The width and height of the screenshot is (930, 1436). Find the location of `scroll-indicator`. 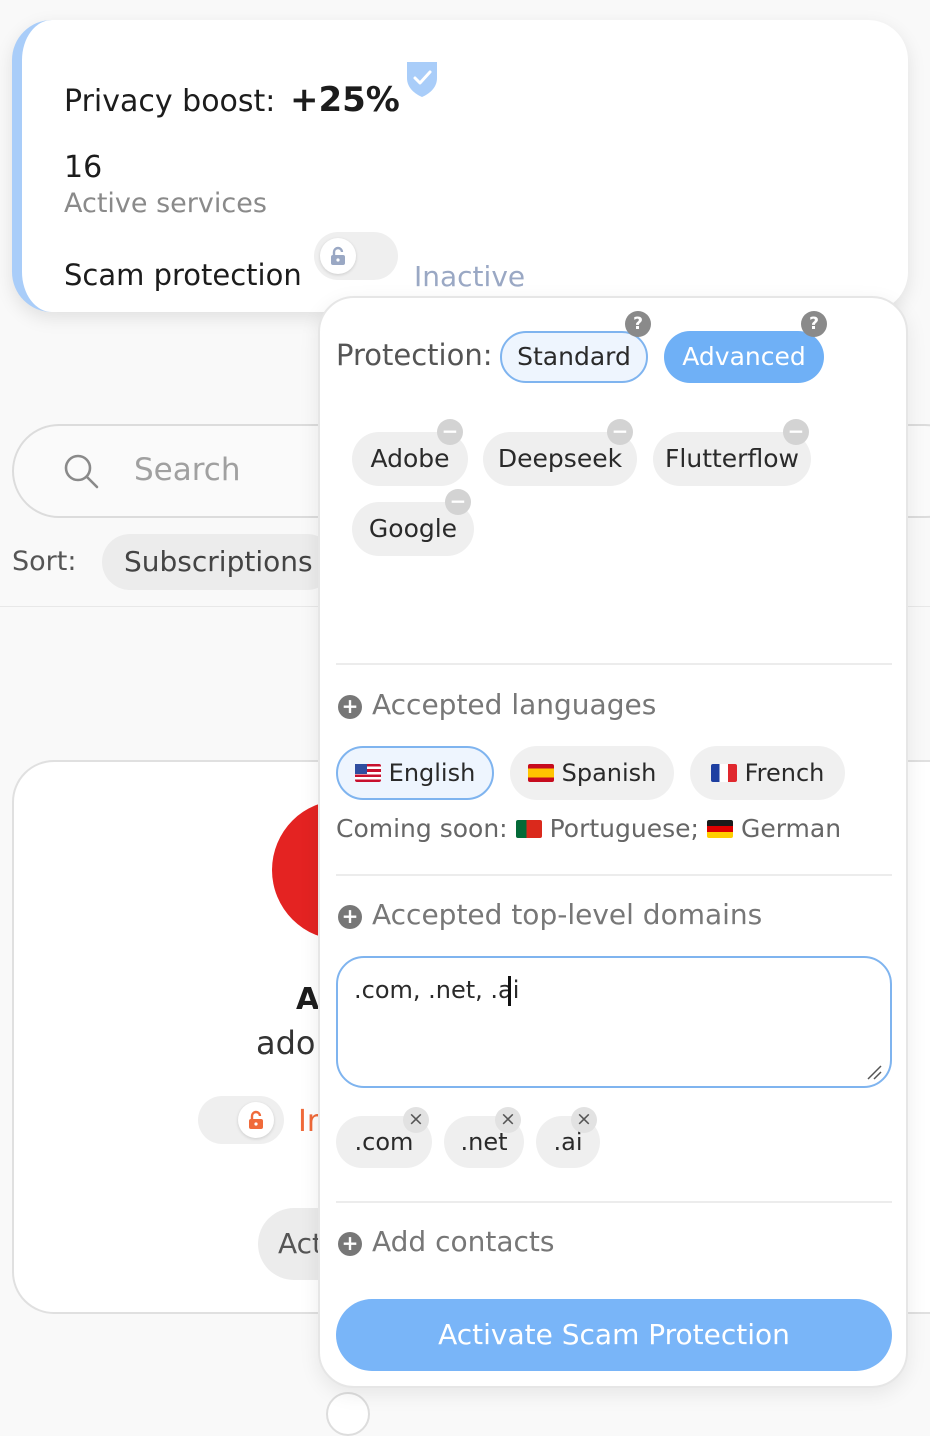

scroll-indicator is located at coordinates (348, 1414).